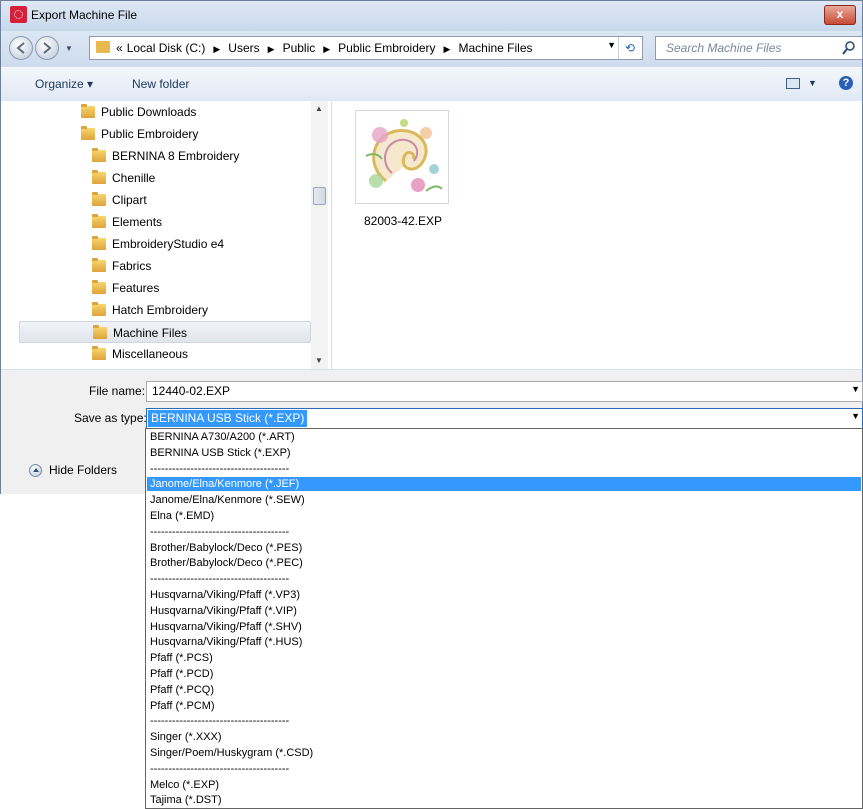  I want to click on hide-folders-label: Hide Folders, so click(83, 470).